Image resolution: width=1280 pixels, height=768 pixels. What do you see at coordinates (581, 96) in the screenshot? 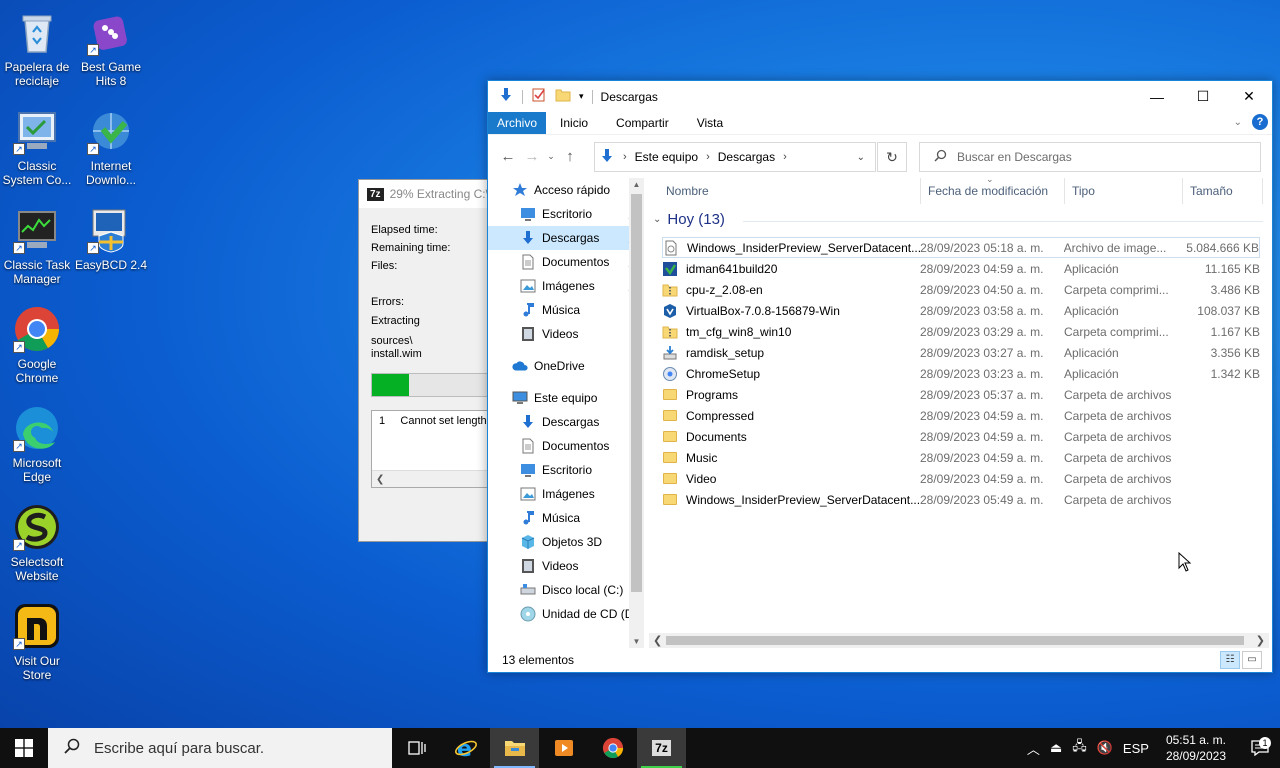
I see `customize-toolbar-icon: ▾` at bounding box center [581, 96].